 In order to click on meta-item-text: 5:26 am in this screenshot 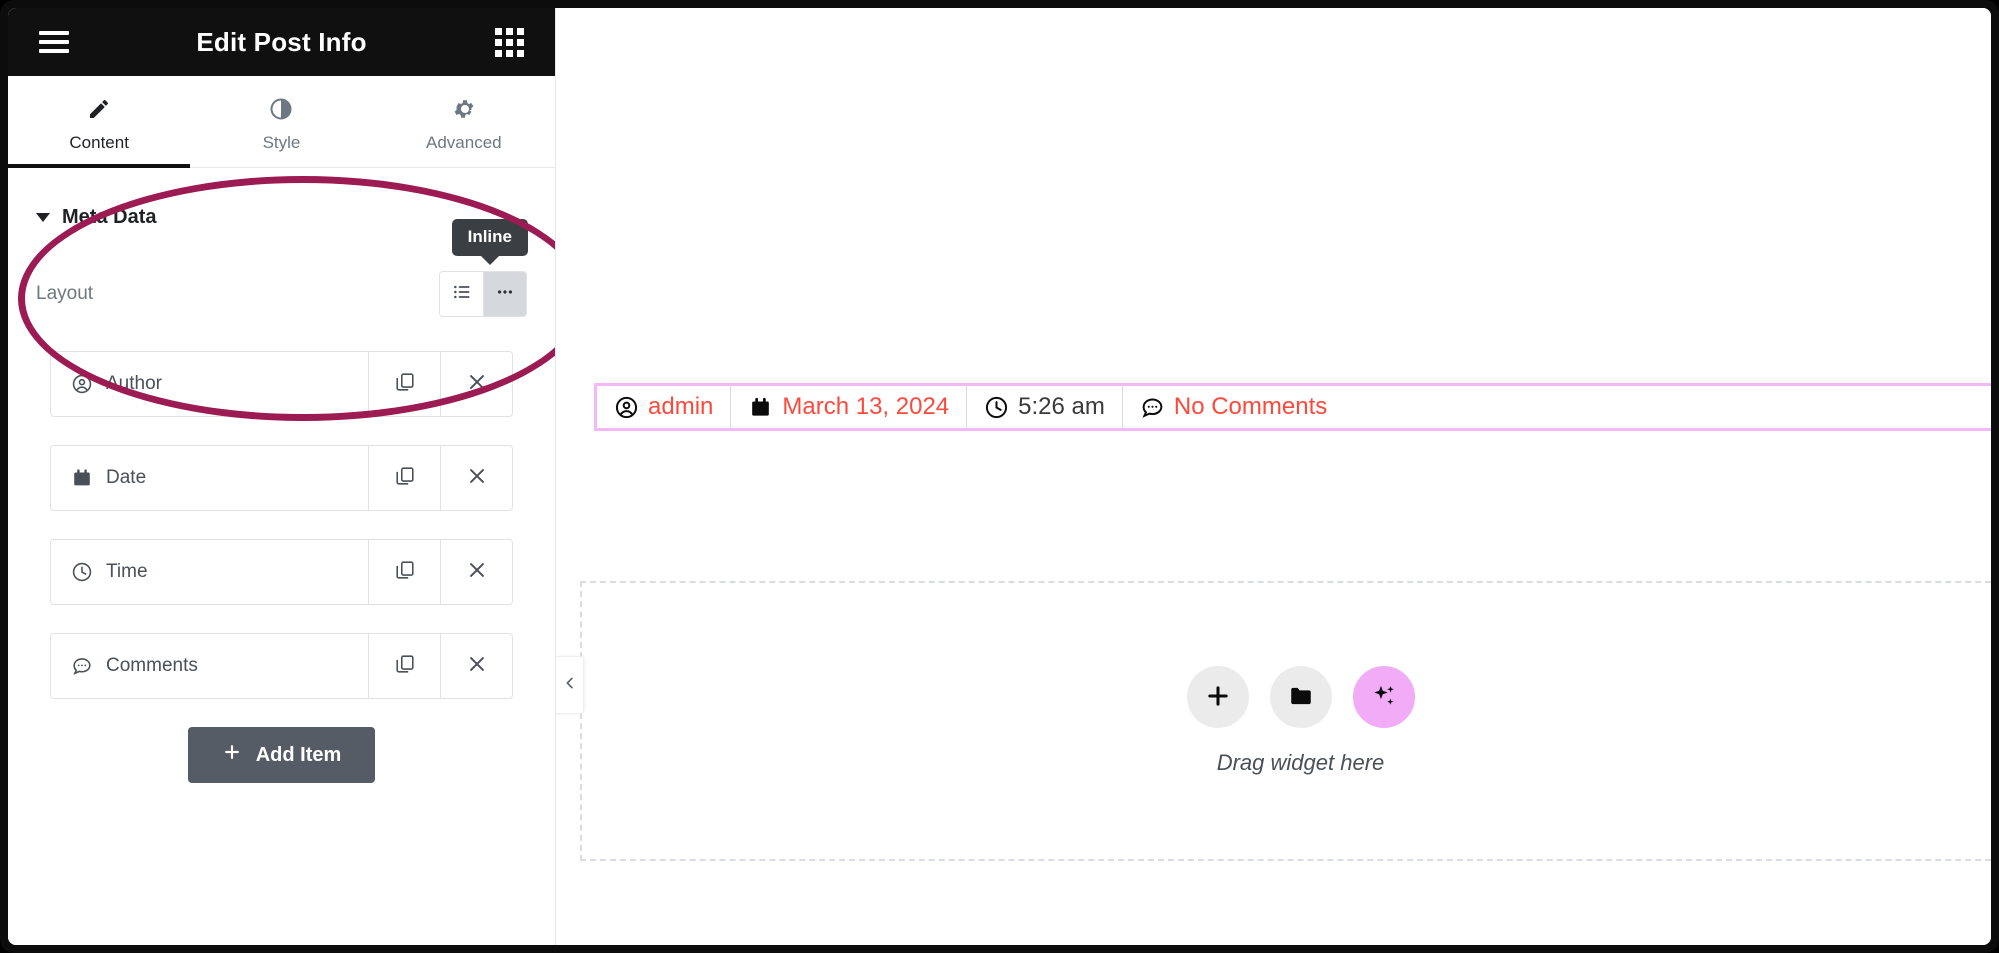, I will do `click(1061, 406)`.